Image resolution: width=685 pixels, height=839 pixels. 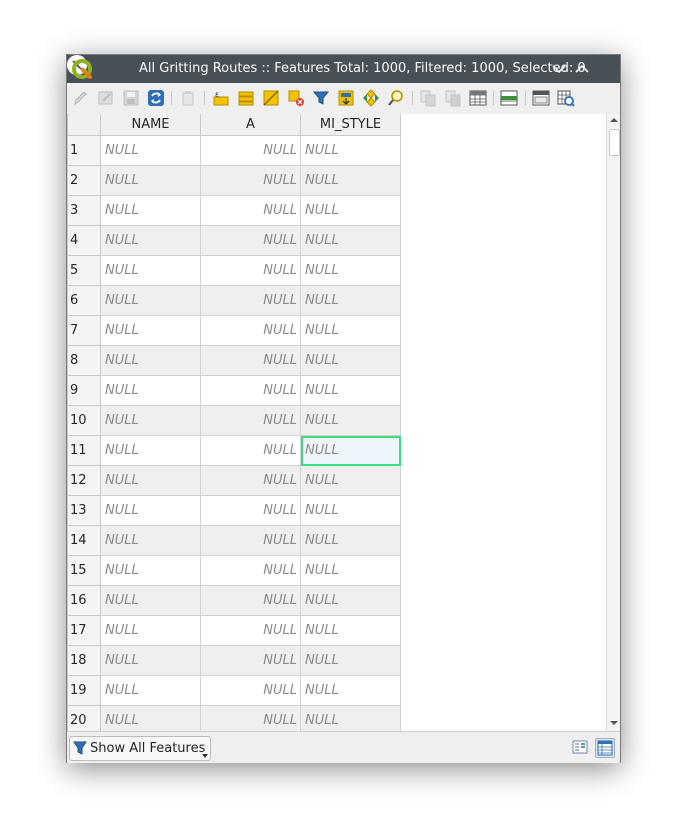 What do you see at coordinates (84, 690) in the screenshot?
I see `row-header: 19` at bounding box center [84, 690].